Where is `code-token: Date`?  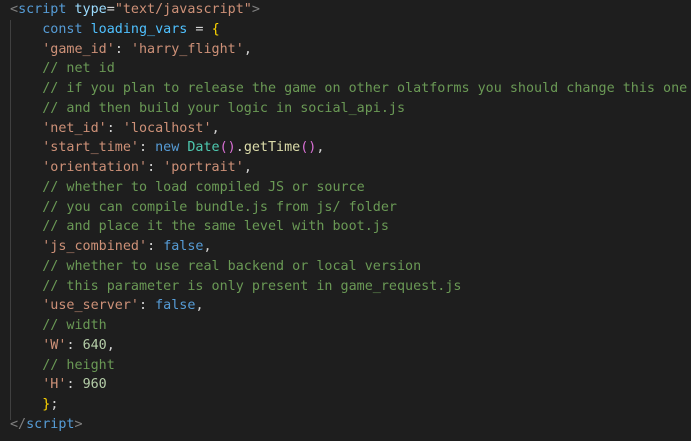 code-token: Date is located at coordinates (203, 148).